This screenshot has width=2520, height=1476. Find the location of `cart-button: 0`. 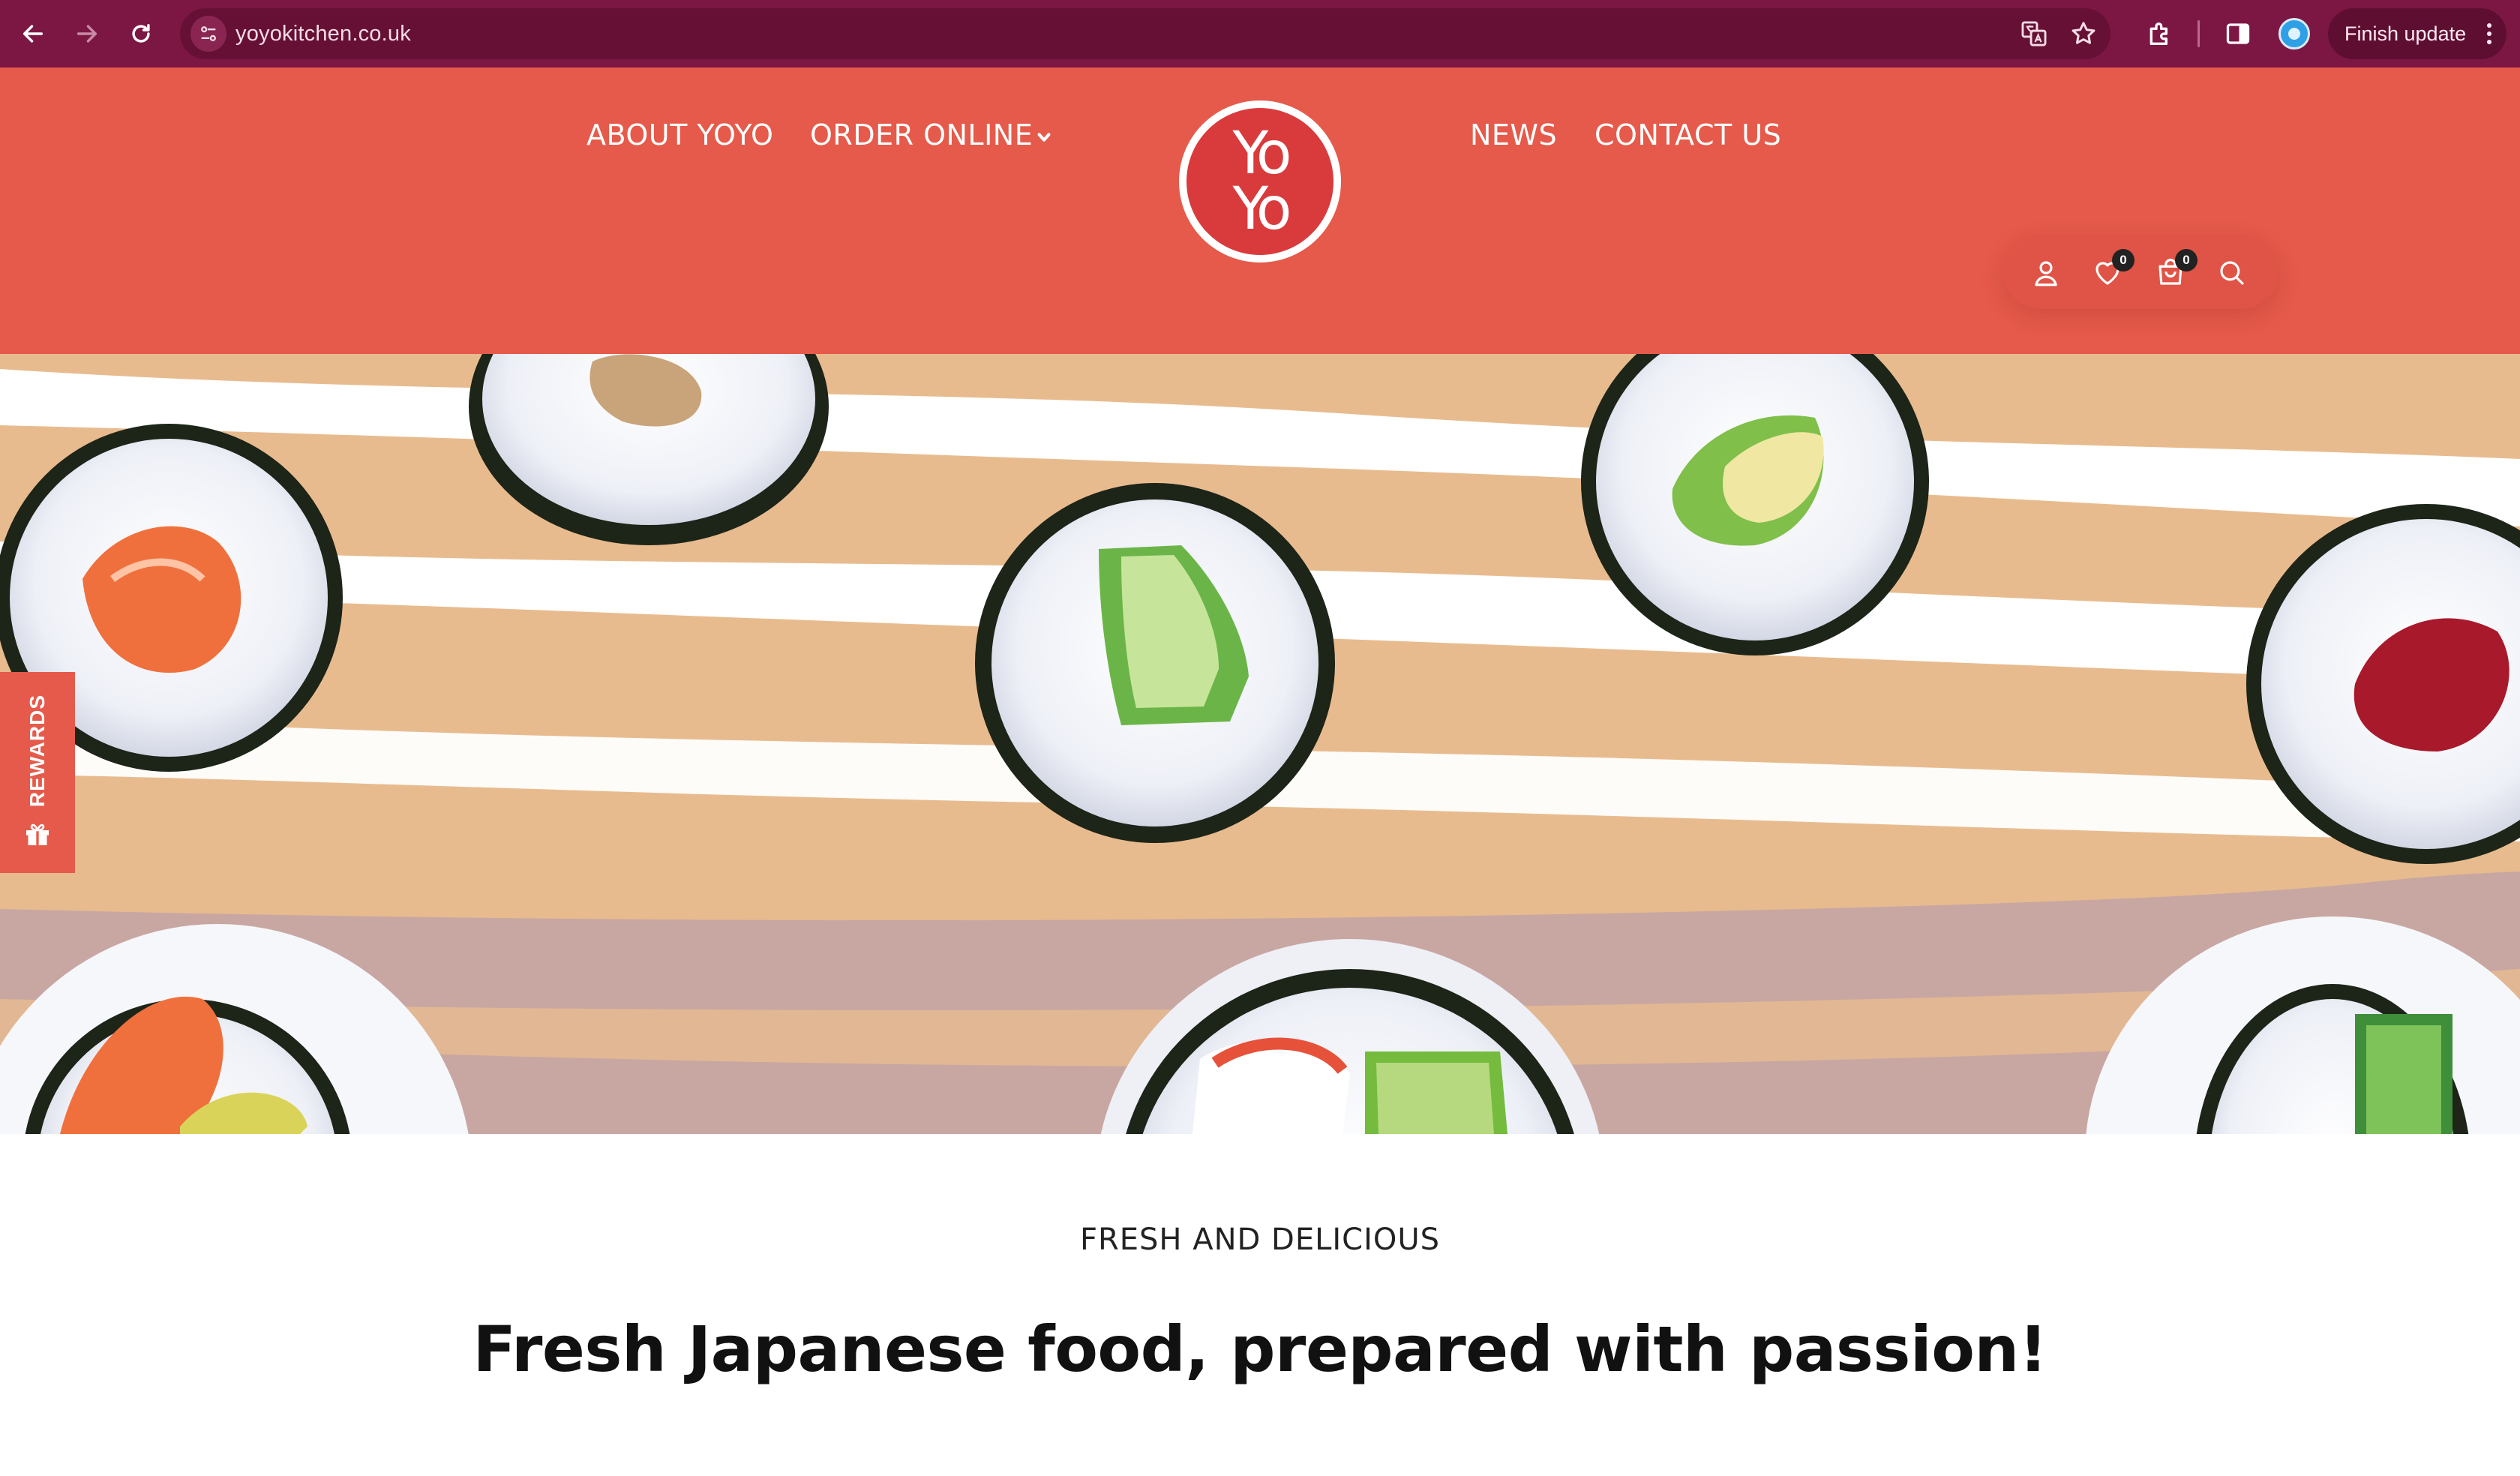

cart-button: 0 is located at coordinates (2176, 269).